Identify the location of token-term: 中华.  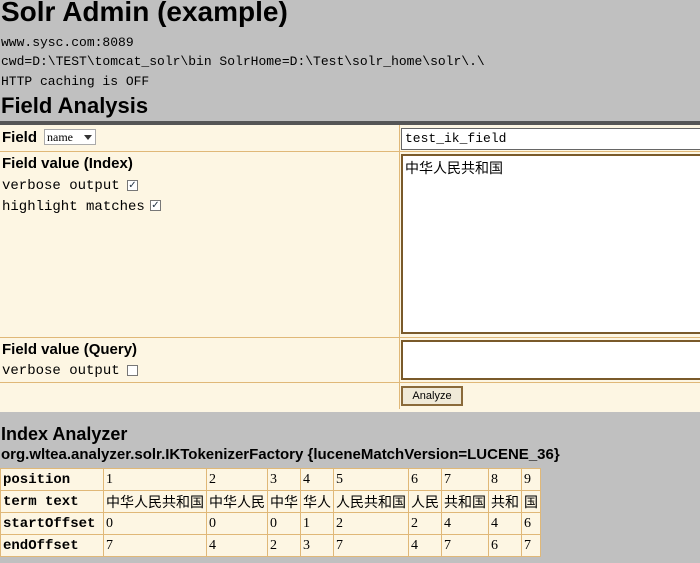
(284, 501).